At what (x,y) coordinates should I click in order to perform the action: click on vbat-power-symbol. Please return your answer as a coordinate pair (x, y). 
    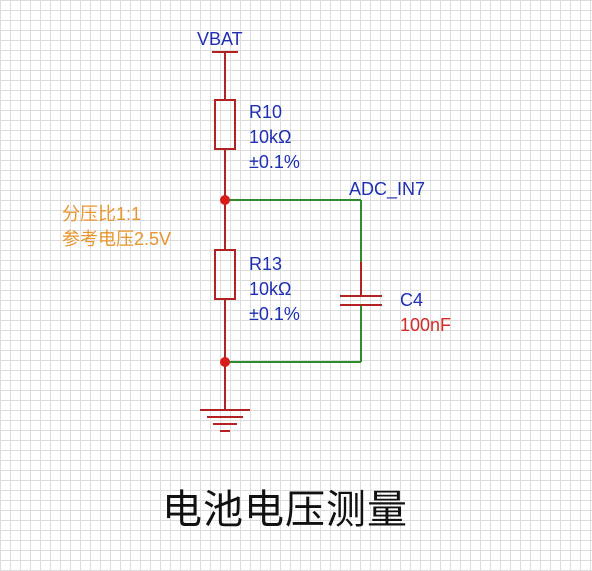
    Looking at the image, I should click on (225, 75).